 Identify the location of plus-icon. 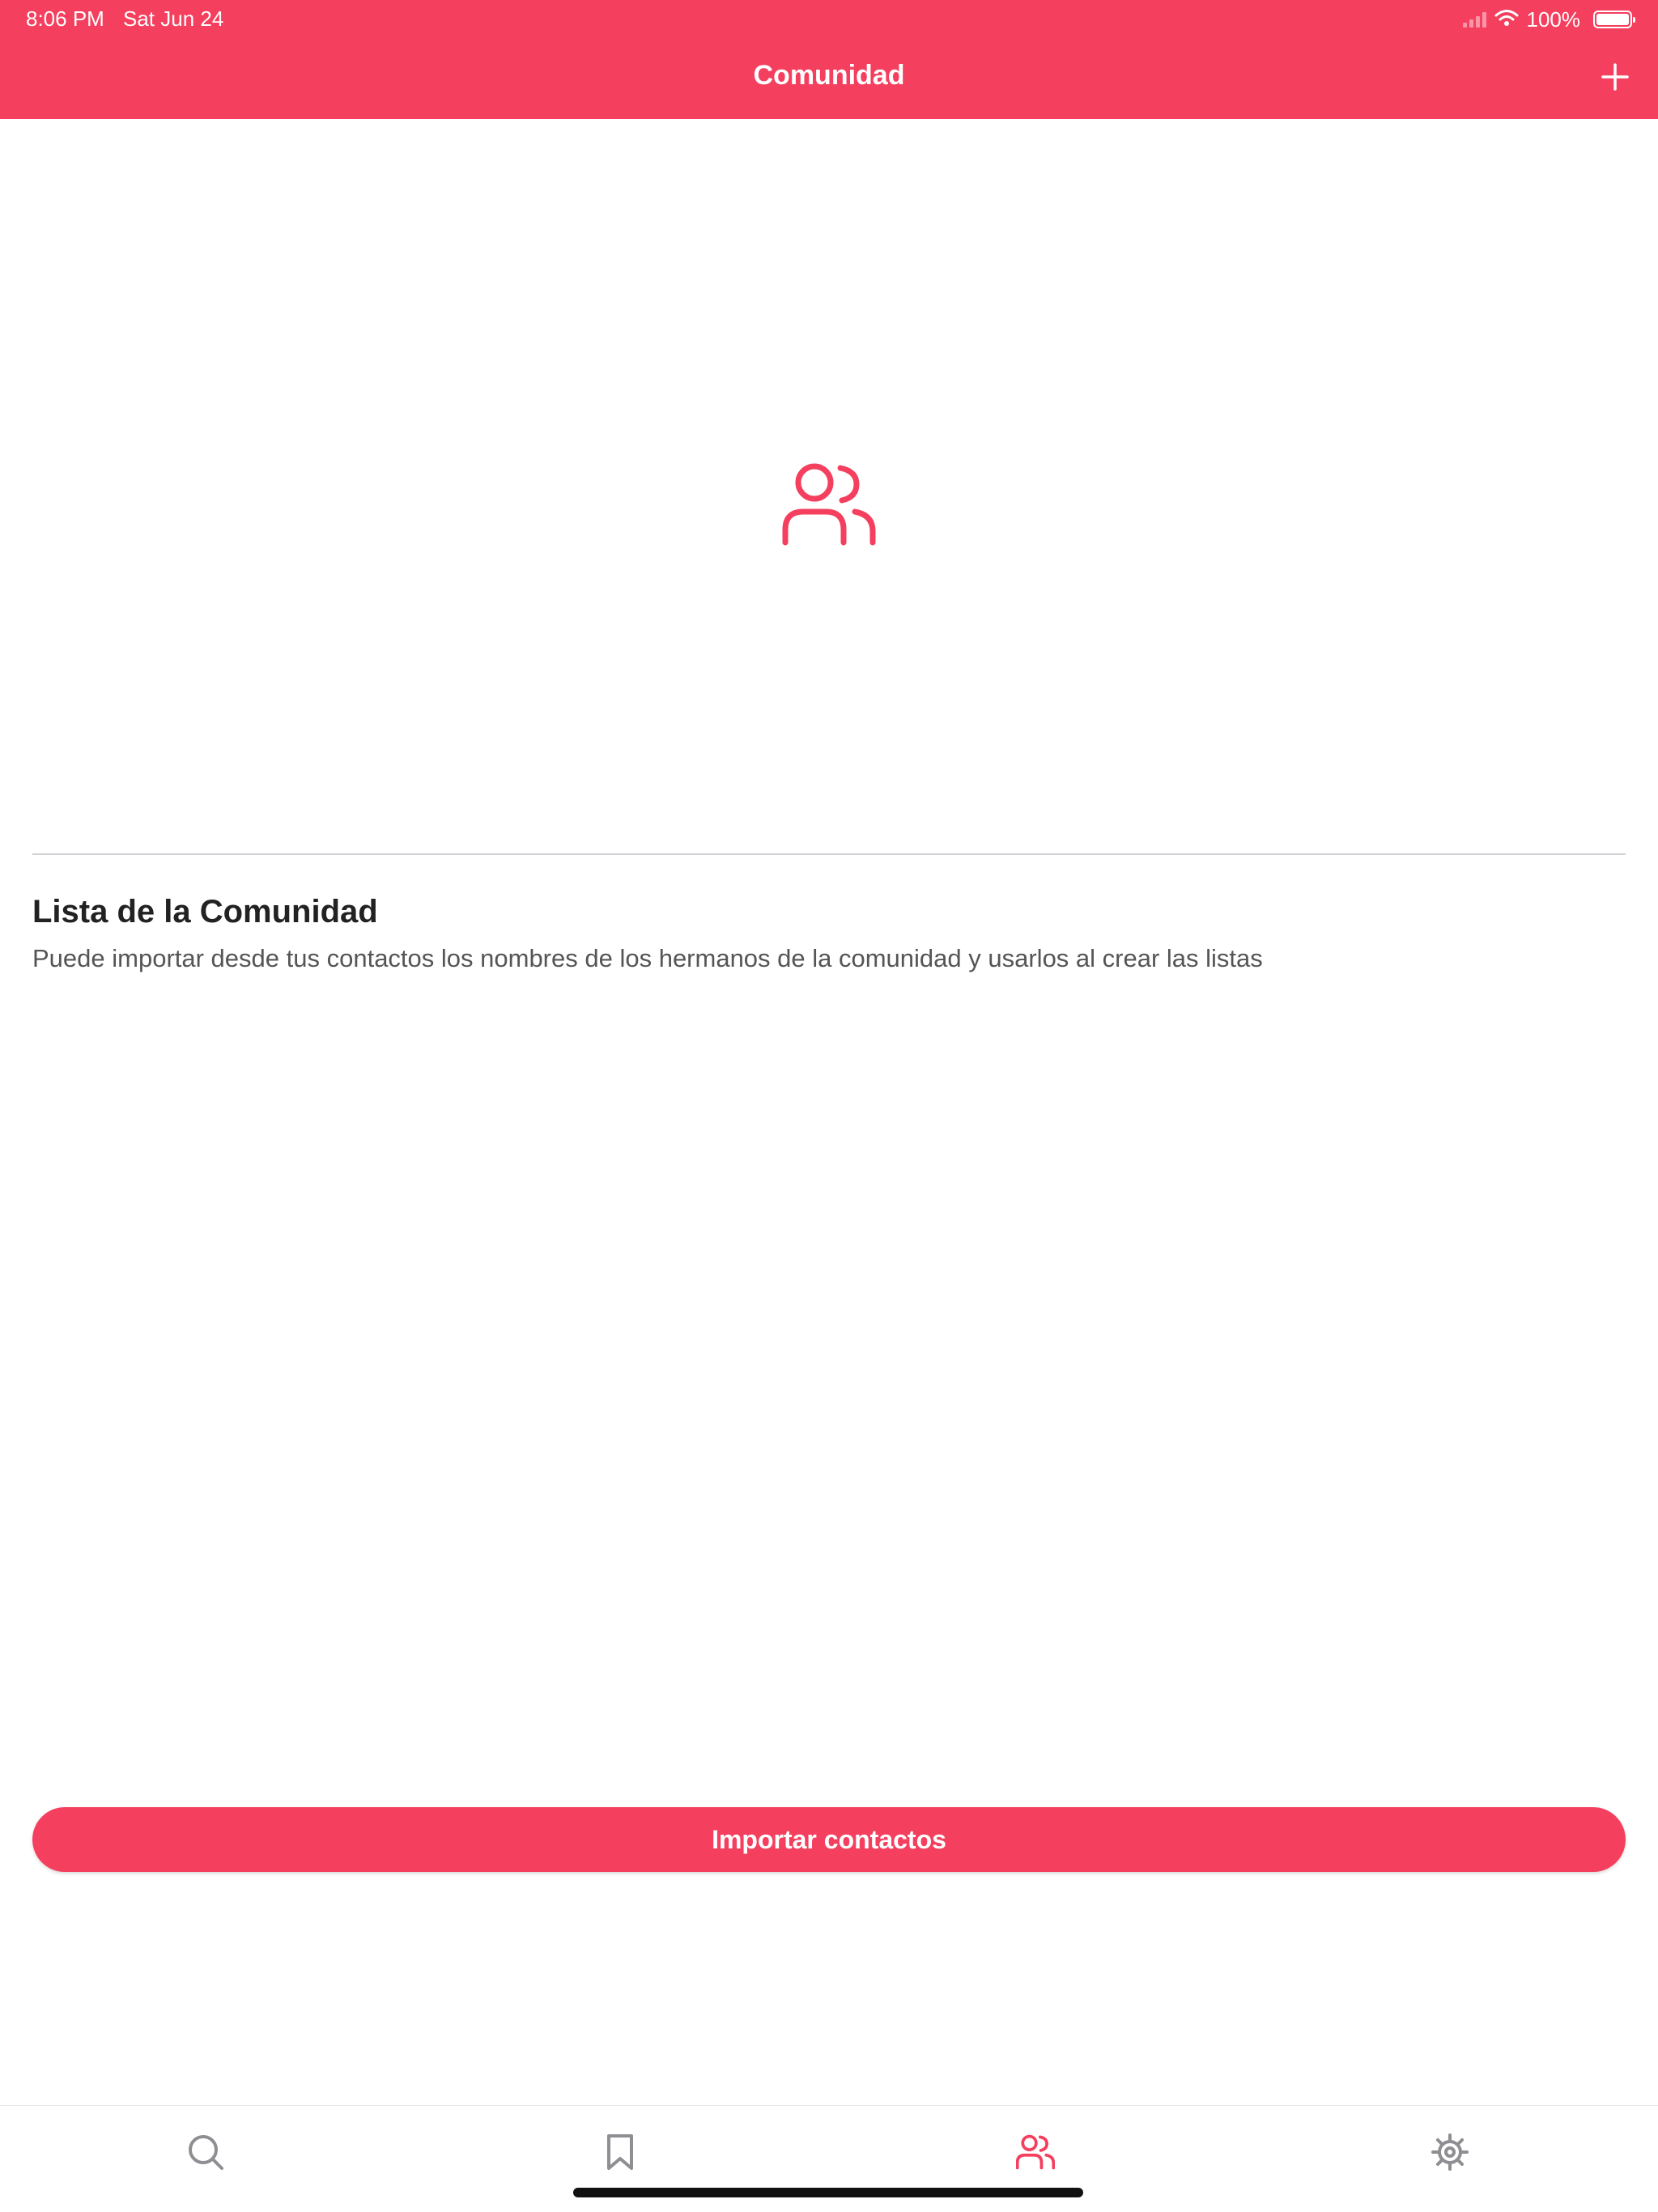
(1615, 77).